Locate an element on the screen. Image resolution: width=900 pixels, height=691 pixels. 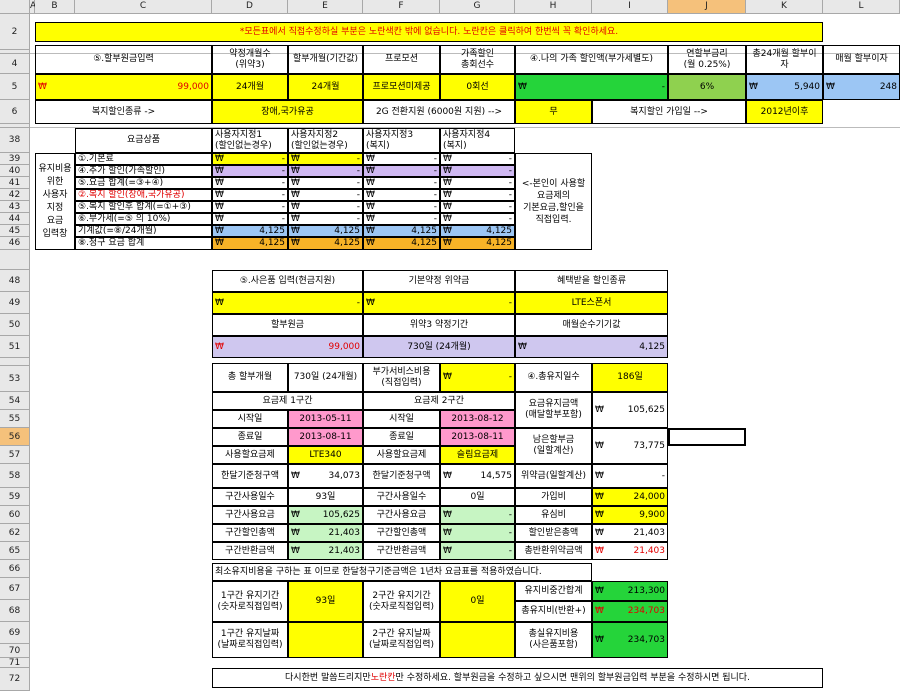
detail-value: 0일 is located at coordinates (477, 497).